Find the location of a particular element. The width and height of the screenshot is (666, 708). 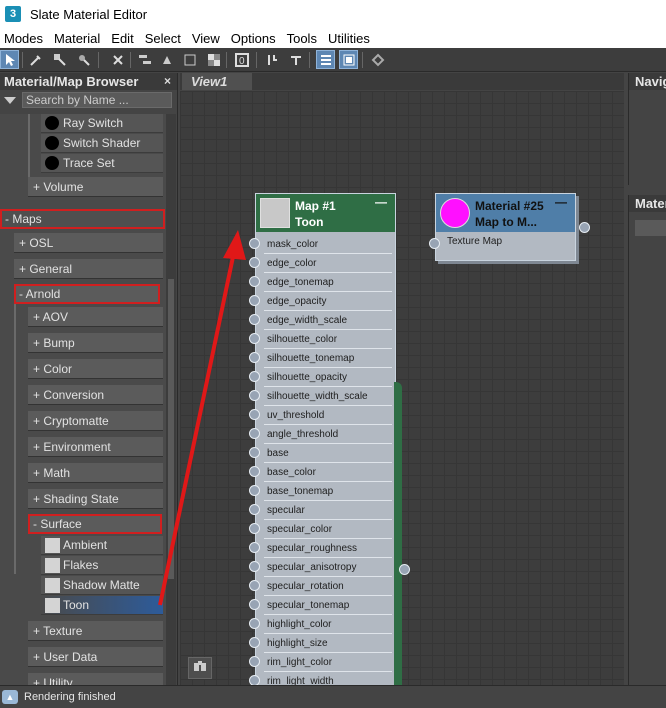

list-item: Ambient Occlusion is located at coordinates (102, 553).